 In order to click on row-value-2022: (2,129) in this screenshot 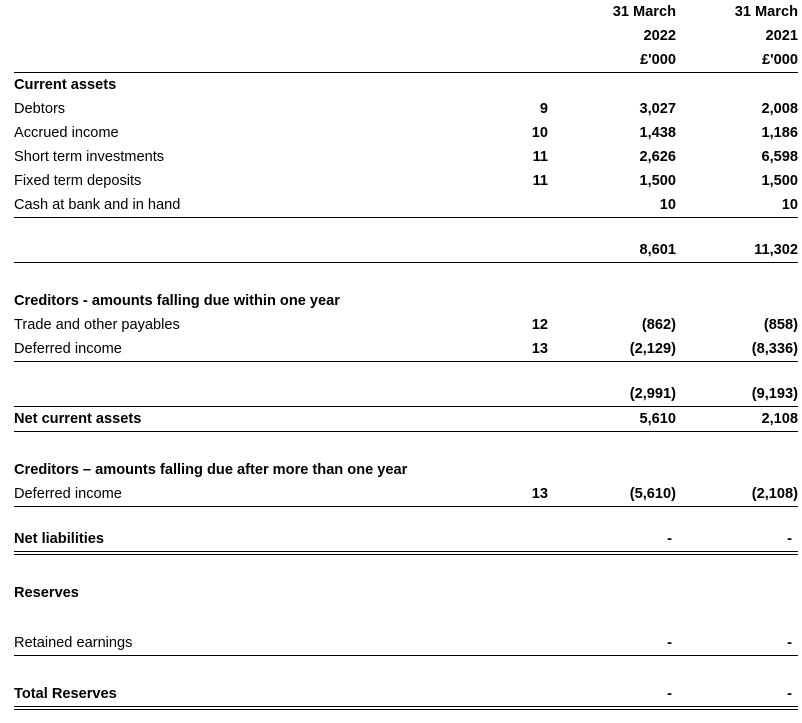, I will do `click(612, 349)`.